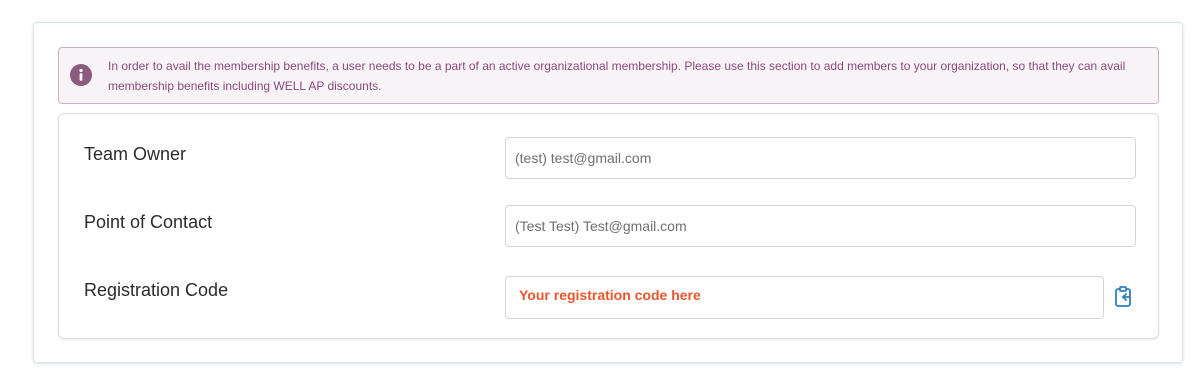 The height and width of the screenshot is (379, 1191). What do you see at coordinates (148, 222) in the screenshot?
I see `point-of-contact-label: Point of Contact` at bounding box center [148, 222].